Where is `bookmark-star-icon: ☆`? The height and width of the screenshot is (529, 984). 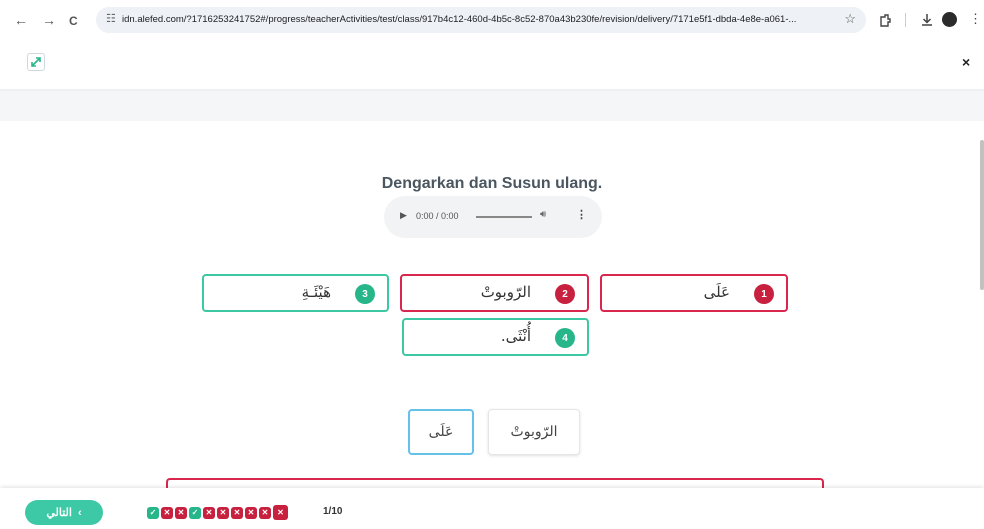
bookmark-star-icon: ☆ is located at coordinates (850, 19).